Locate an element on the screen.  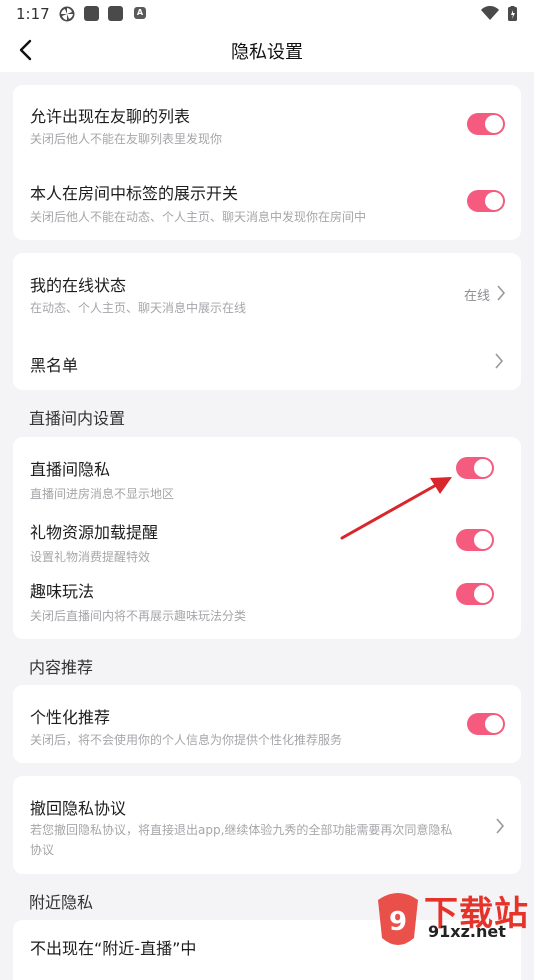
setting-title: 允许出现在友聊的列表 is located at coordinates (110, 116).